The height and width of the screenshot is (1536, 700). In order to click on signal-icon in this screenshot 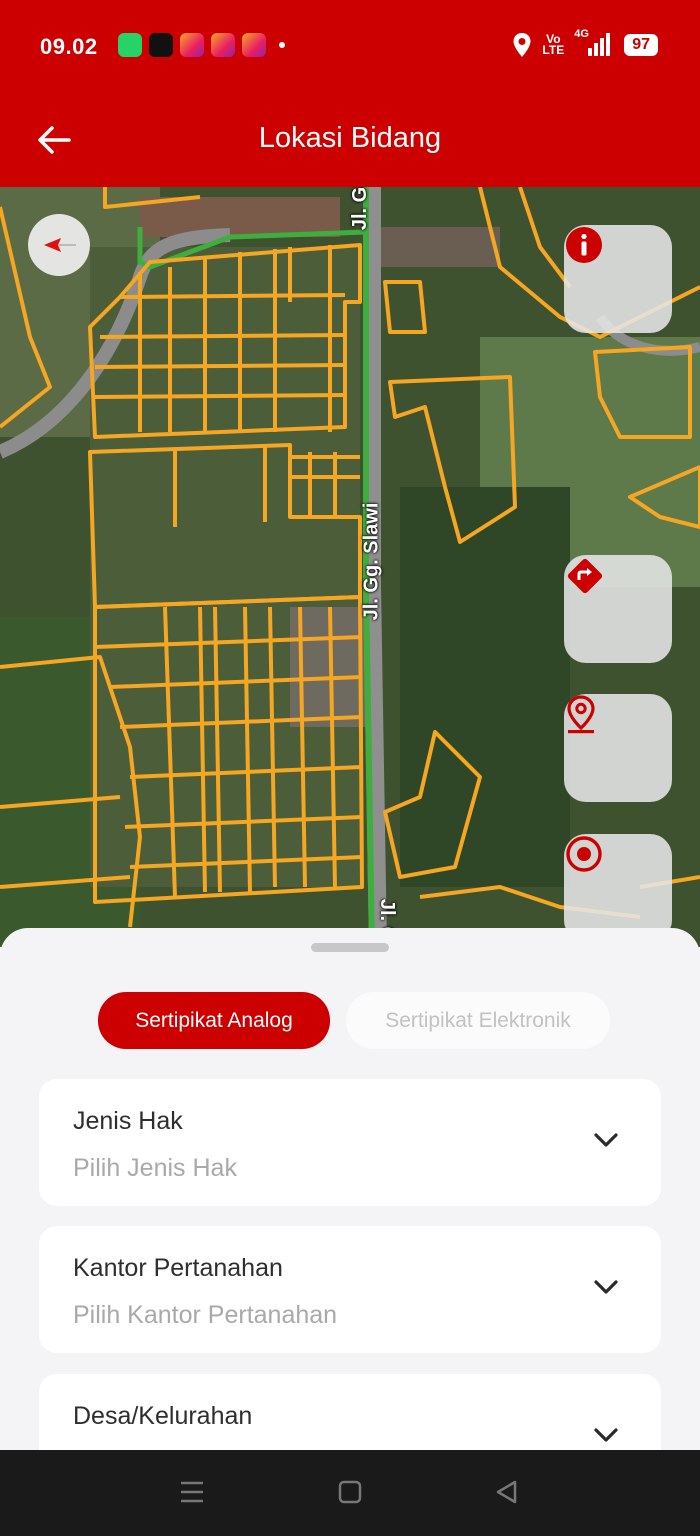, I will do `click(599, 44)`.